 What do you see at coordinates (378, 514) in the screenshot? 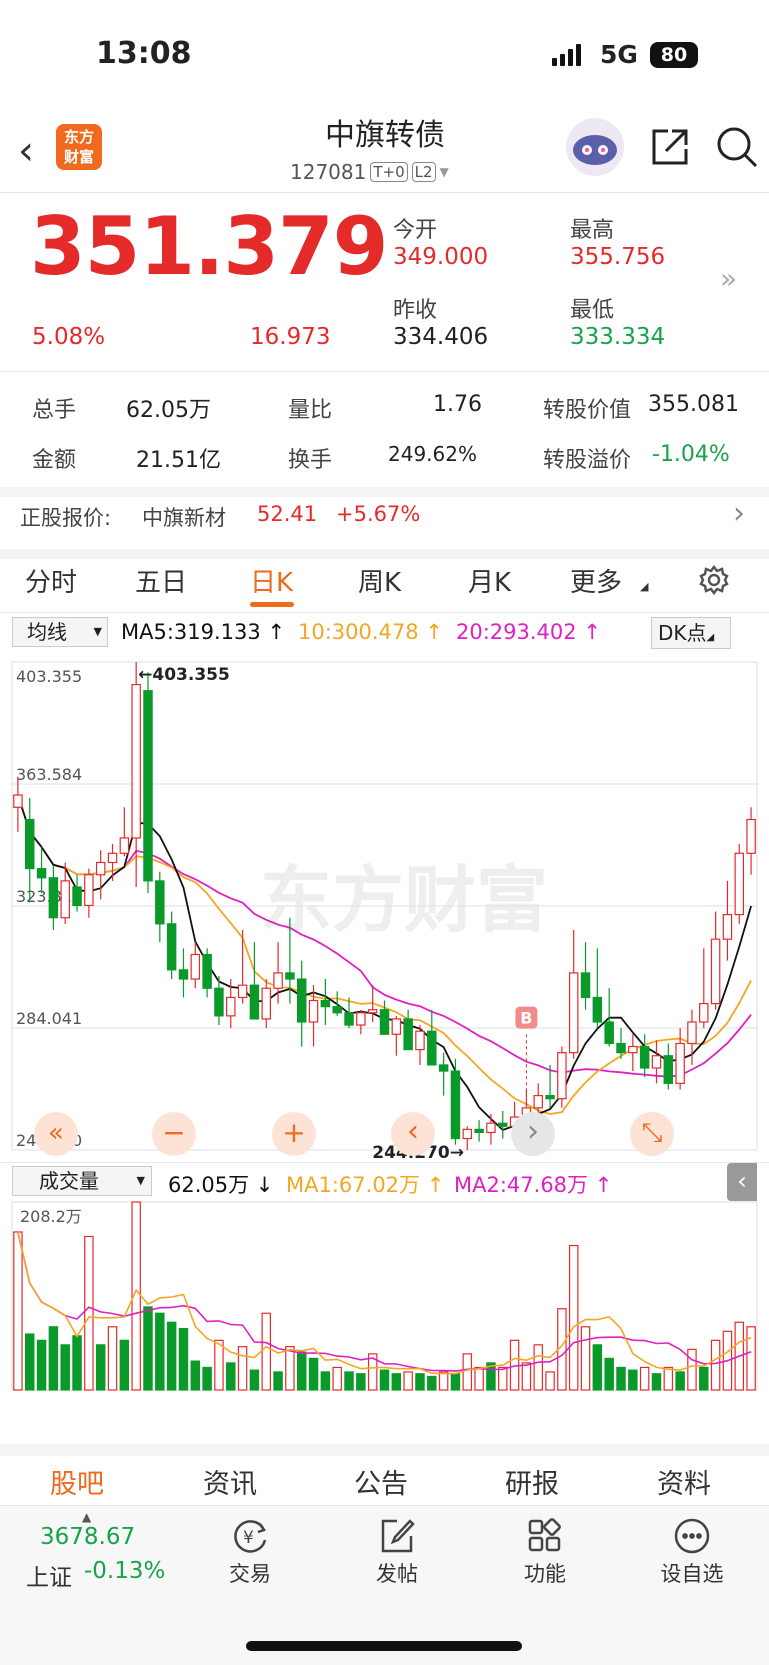
I see `underlying-change: +5.67%` at bounding box center [378, 514].